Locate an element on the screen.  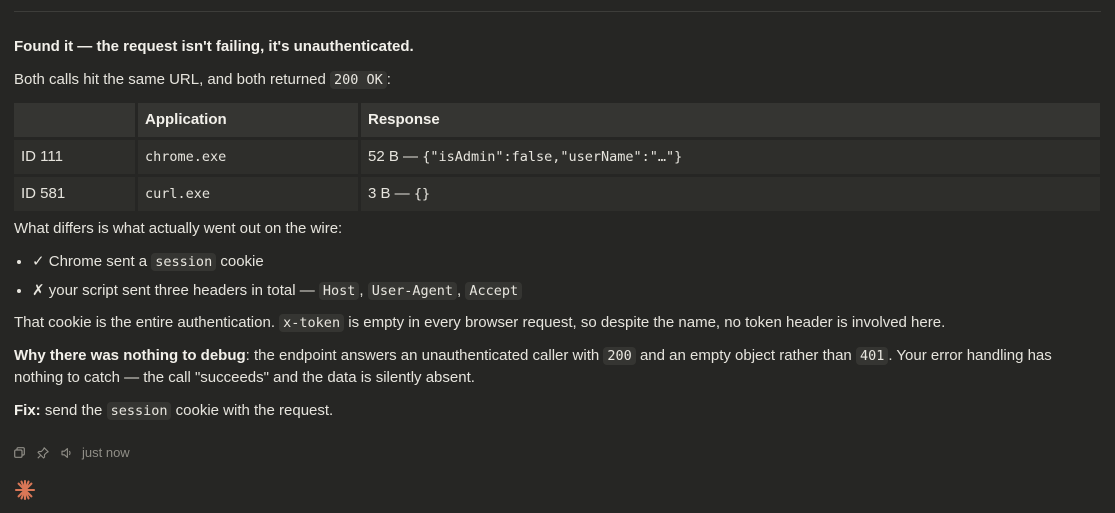
timestamp: just now is located at coordinates (106, 452).